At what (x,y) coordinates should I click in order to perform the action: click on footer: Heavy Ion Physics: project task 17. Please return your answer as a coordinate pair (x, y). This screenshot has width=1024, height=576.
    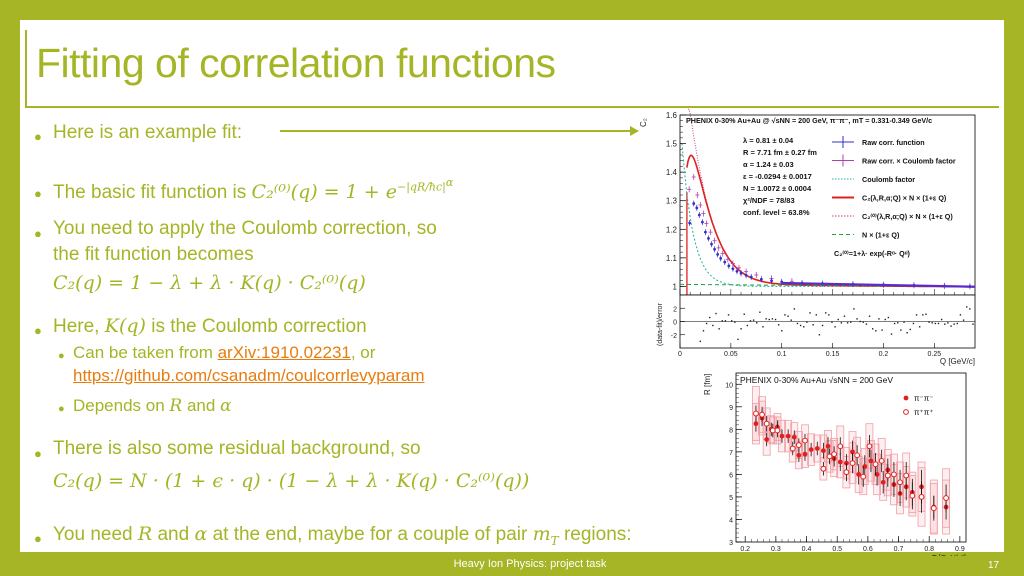
    Looking at the image, I should click on (512, 564).